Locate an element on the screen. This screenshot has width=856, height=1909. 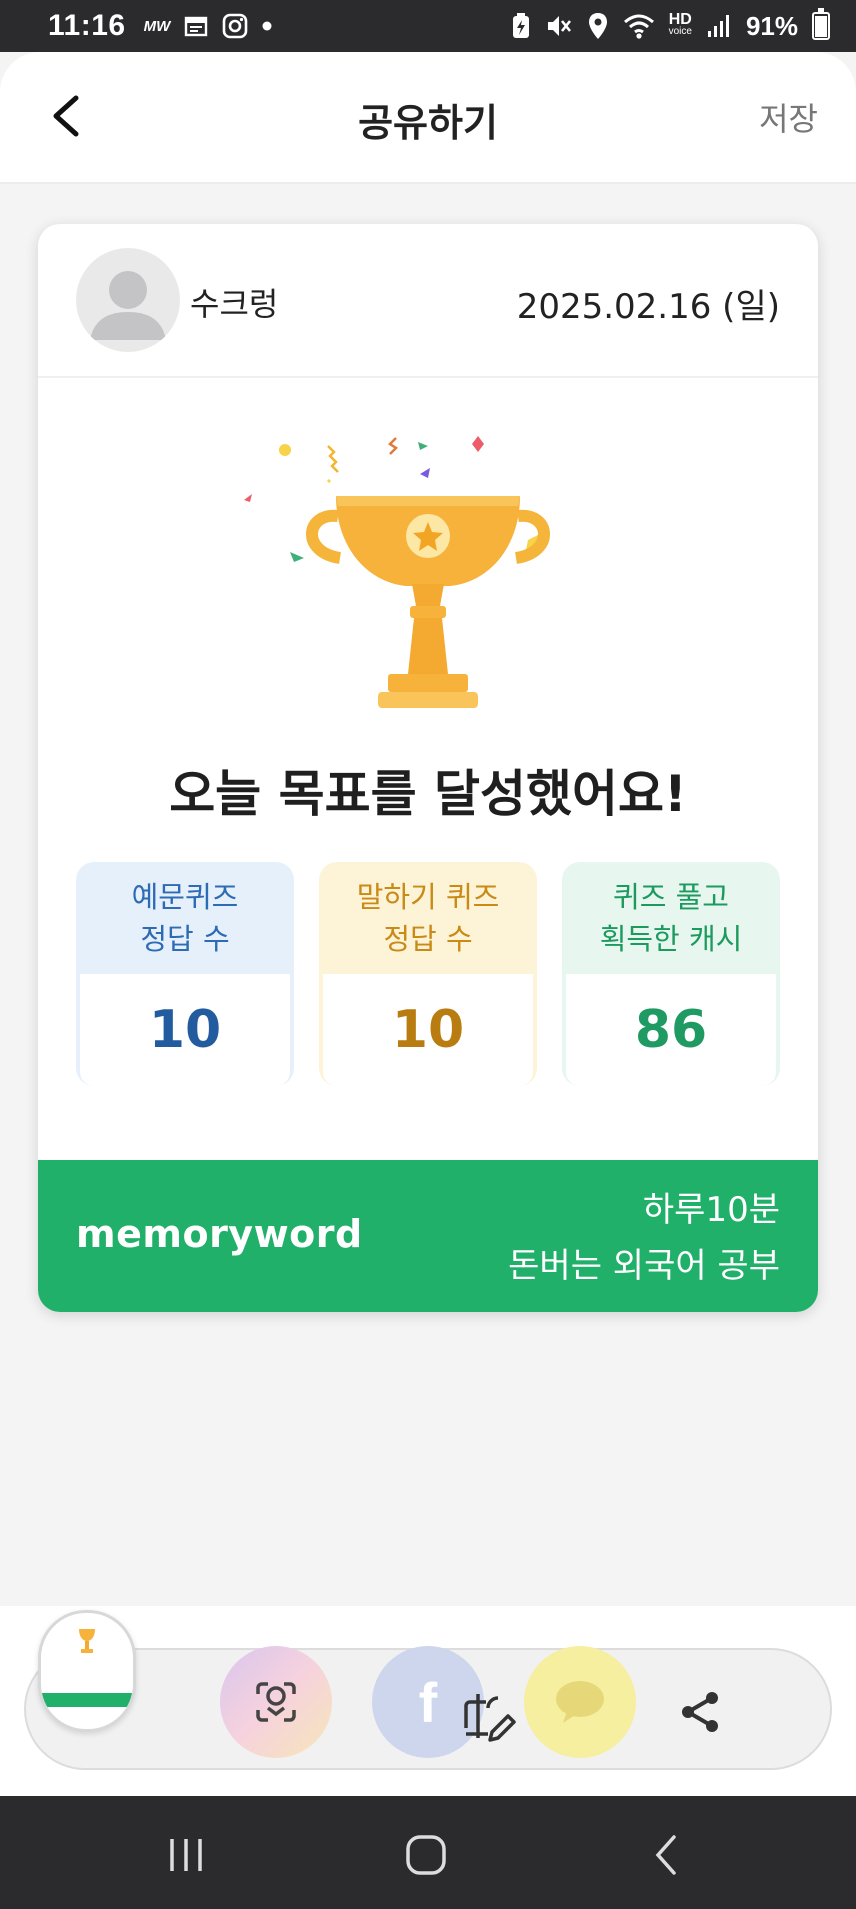
app-header: 공유하기 저장 is located at coordinates (428, 118).